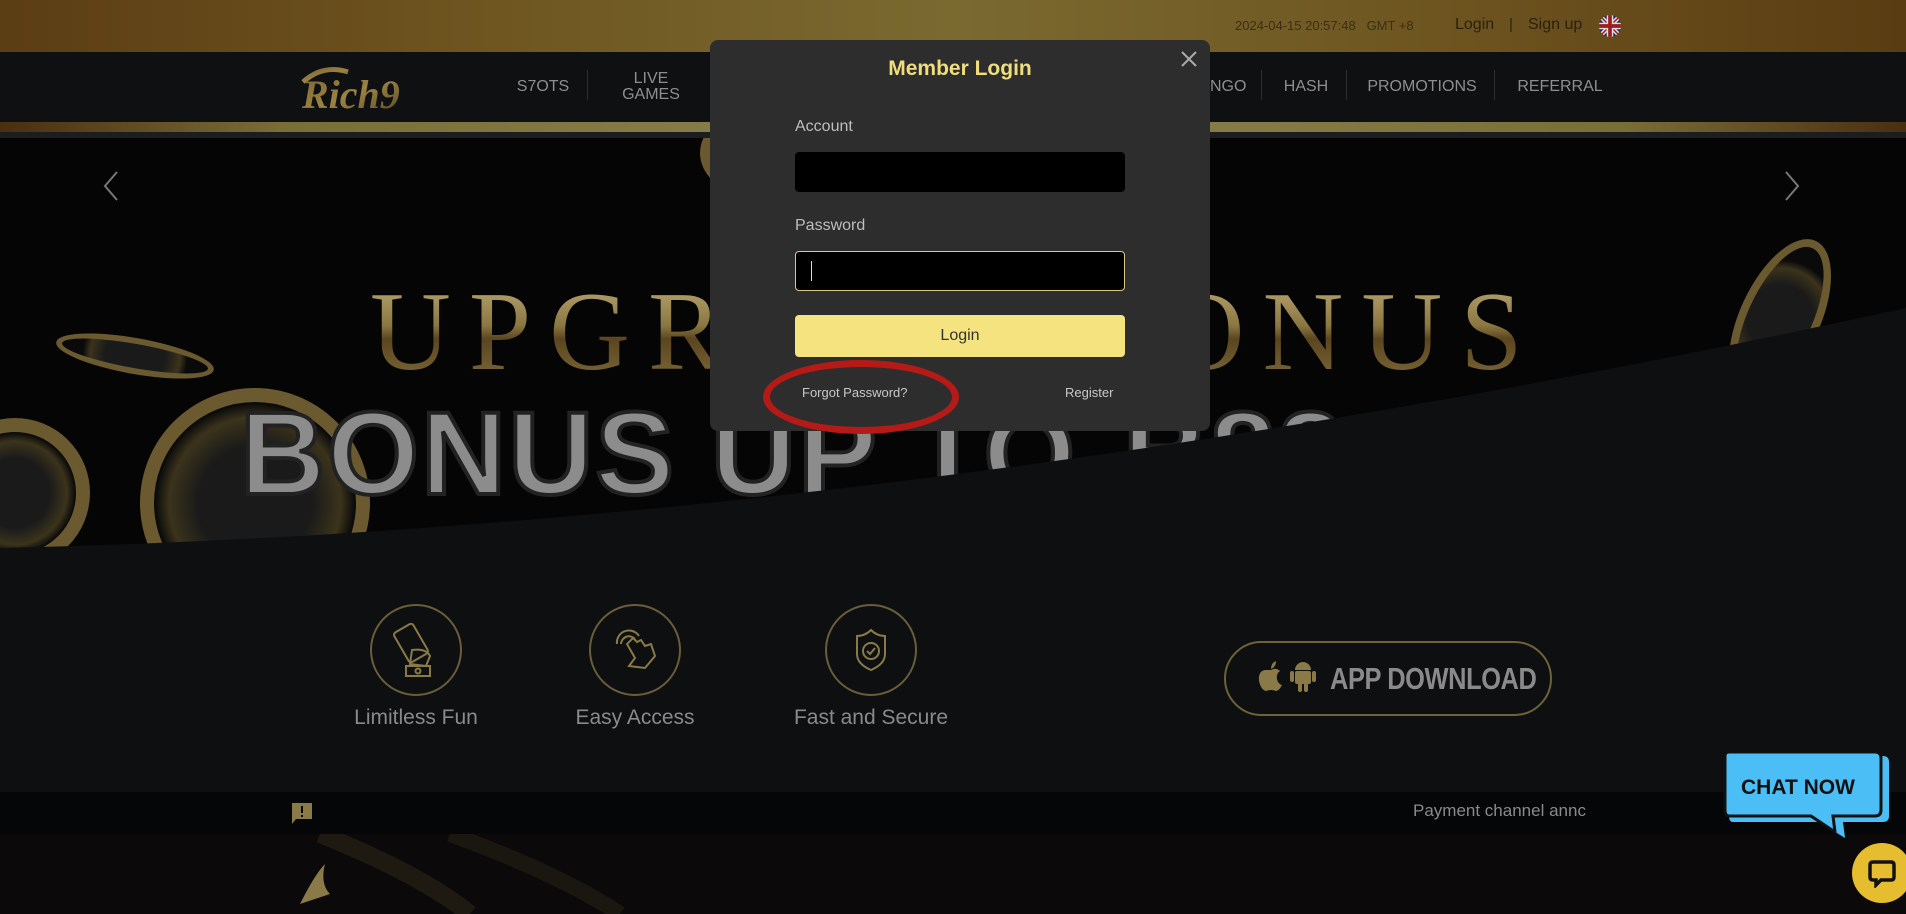  I want to click on chat-now-label: CHAT NOW, so click(1798, 787).